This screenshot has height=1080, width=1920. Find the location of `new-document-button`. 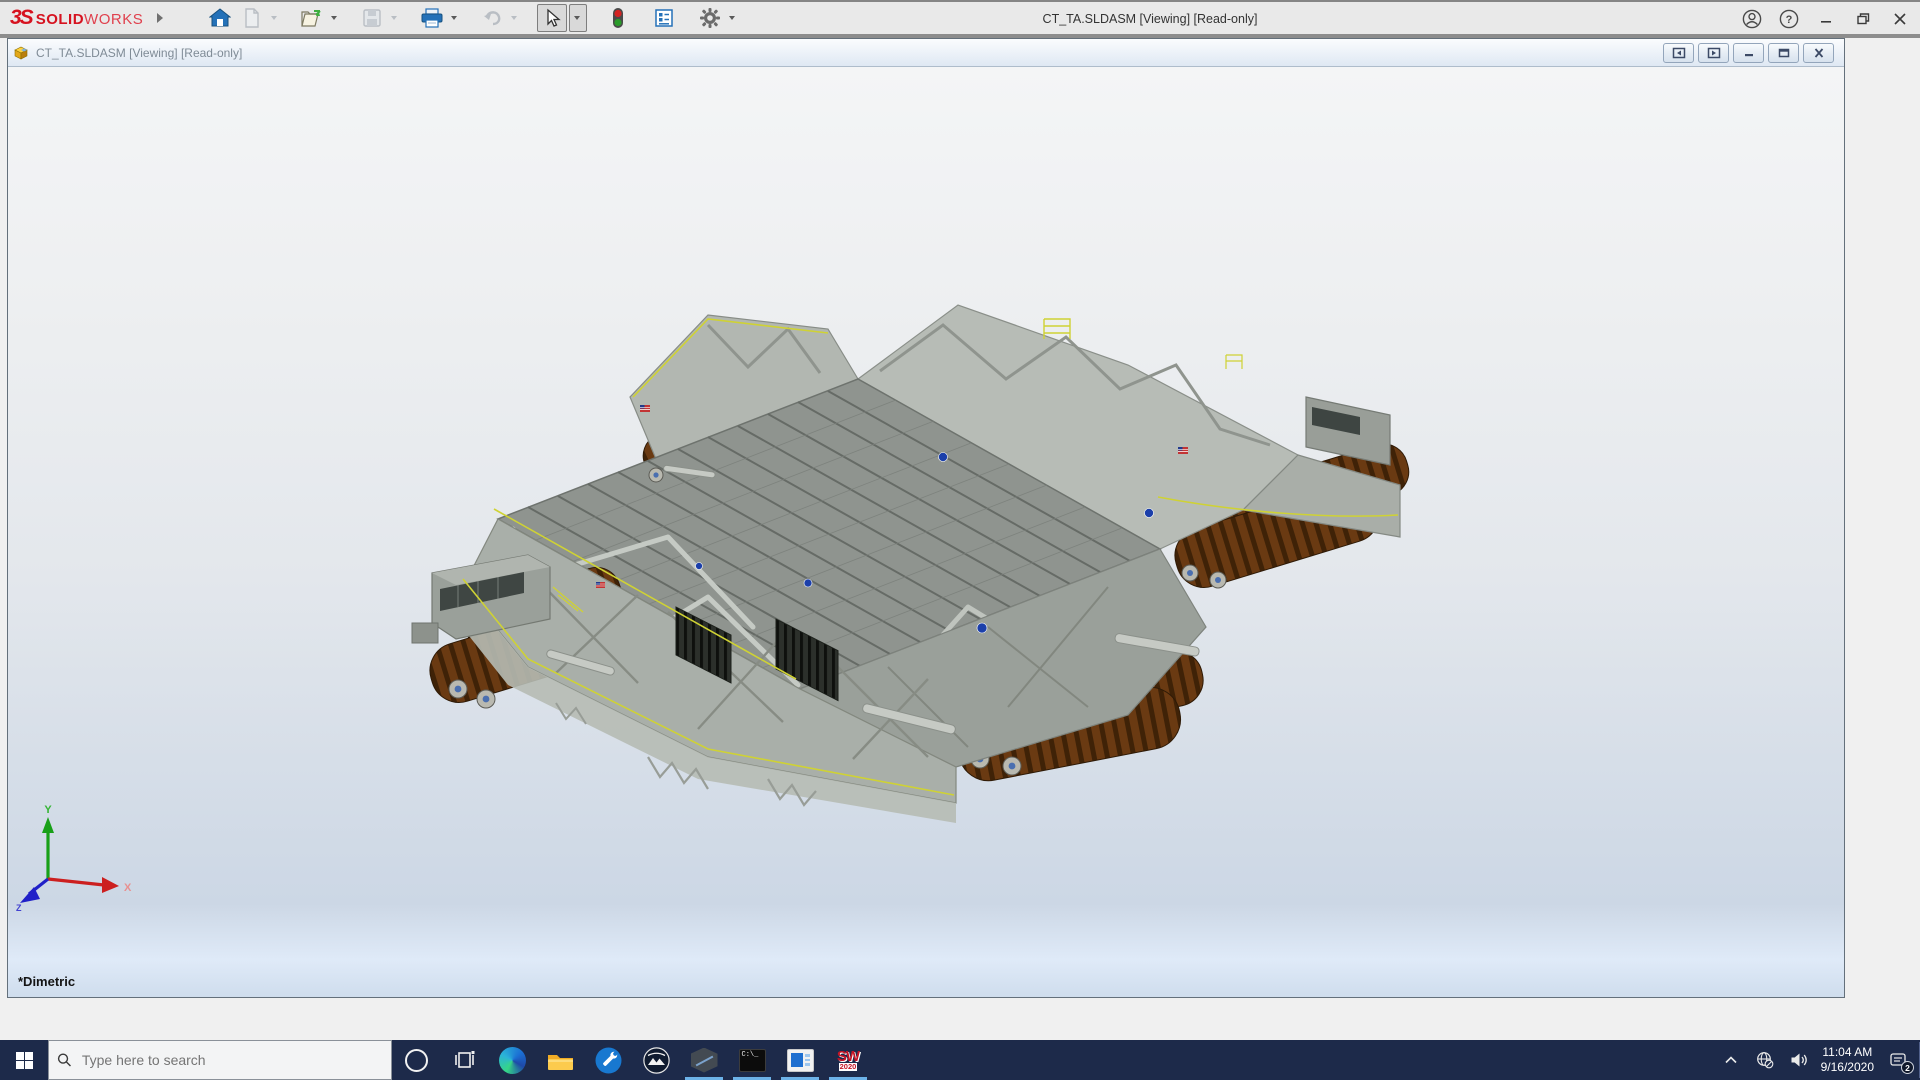

new-document-button is located at coordinates (252, 18).